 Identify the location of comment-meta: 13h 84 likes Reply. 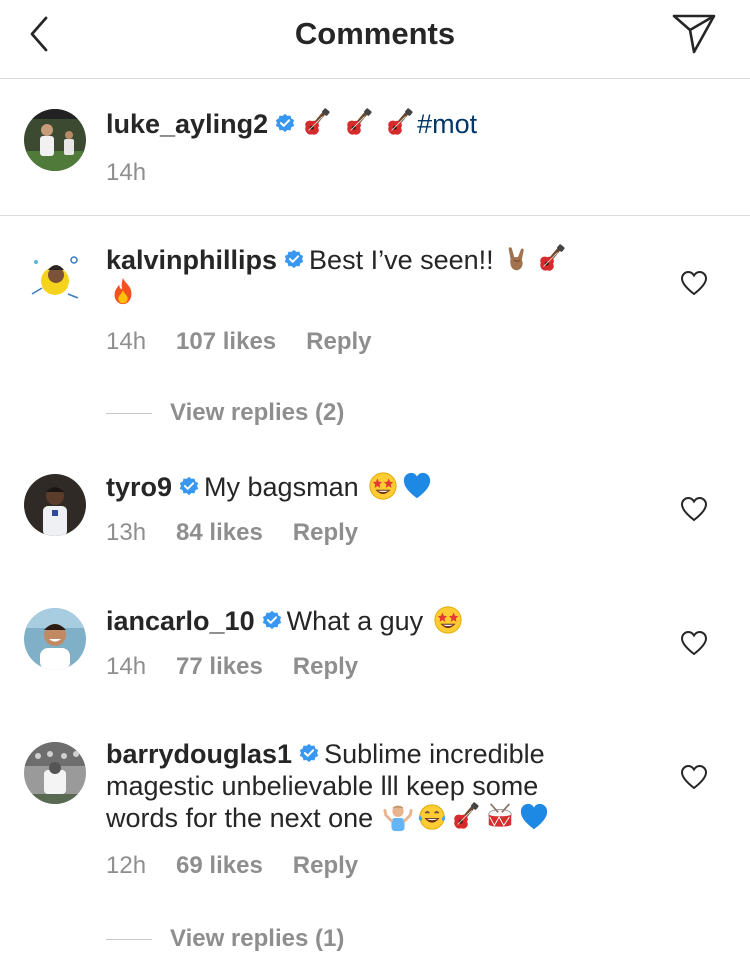
(247, 533).